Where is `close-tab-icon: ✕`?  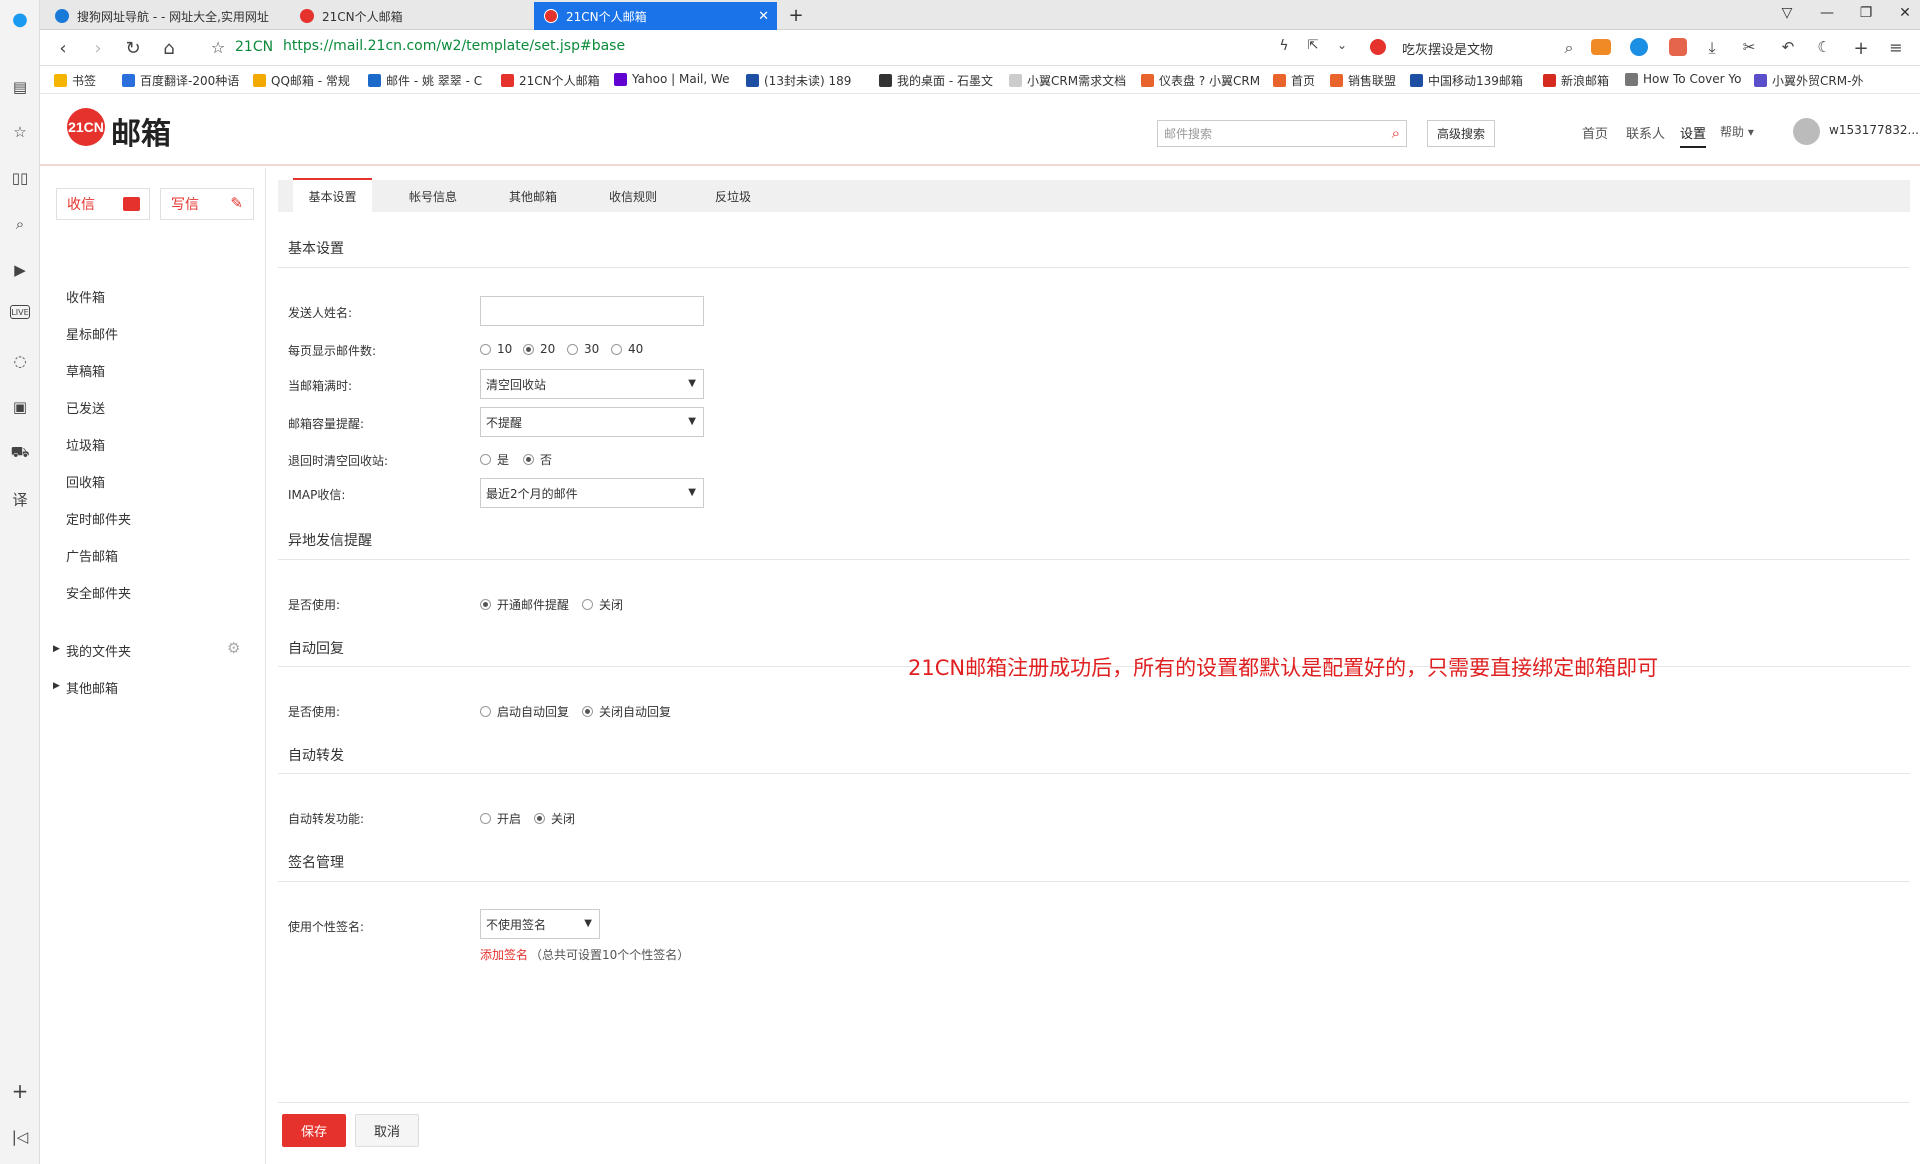 close-tab-icon: ✕ is located at coordinates (763, 16).